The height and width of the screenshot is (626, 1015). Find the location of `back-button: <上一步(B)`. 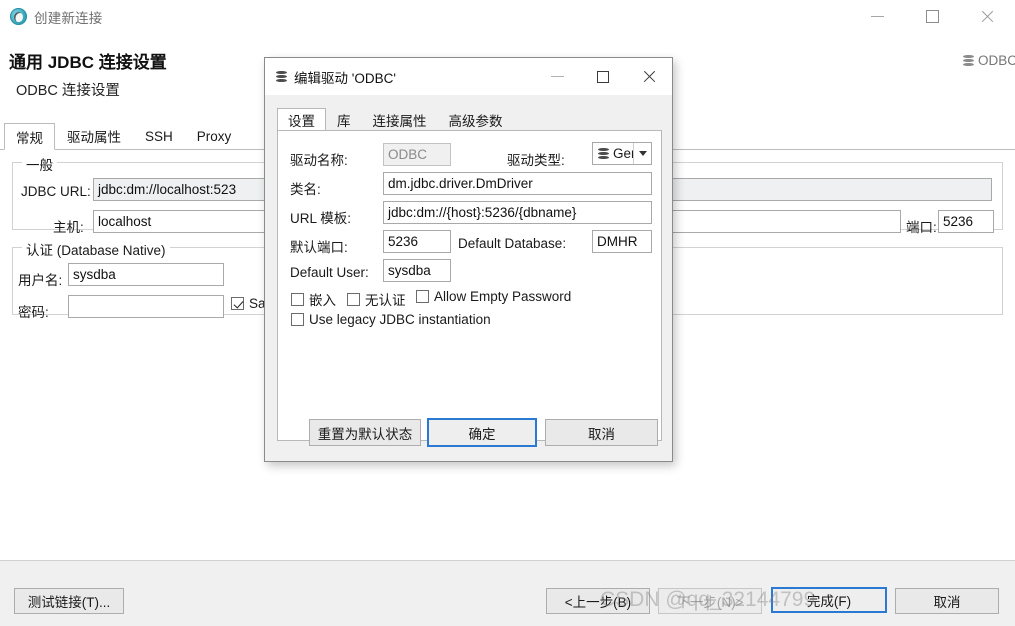

back-button: <上一步(B) is located at coordinates (598, 601).